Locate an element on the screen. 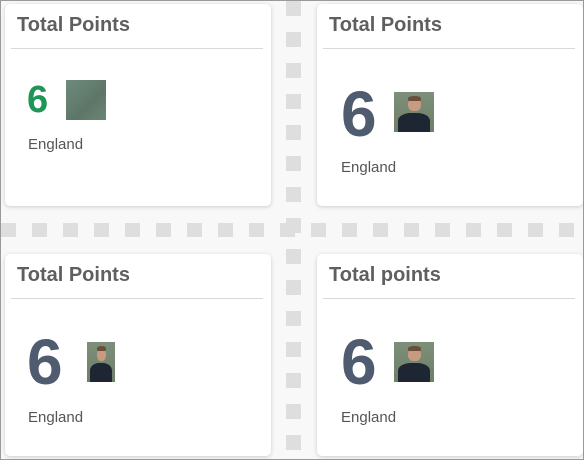 The width and height of the screenshot is (584, 460). player-photo-placeholder-icon is located at coordinates (86, 100).